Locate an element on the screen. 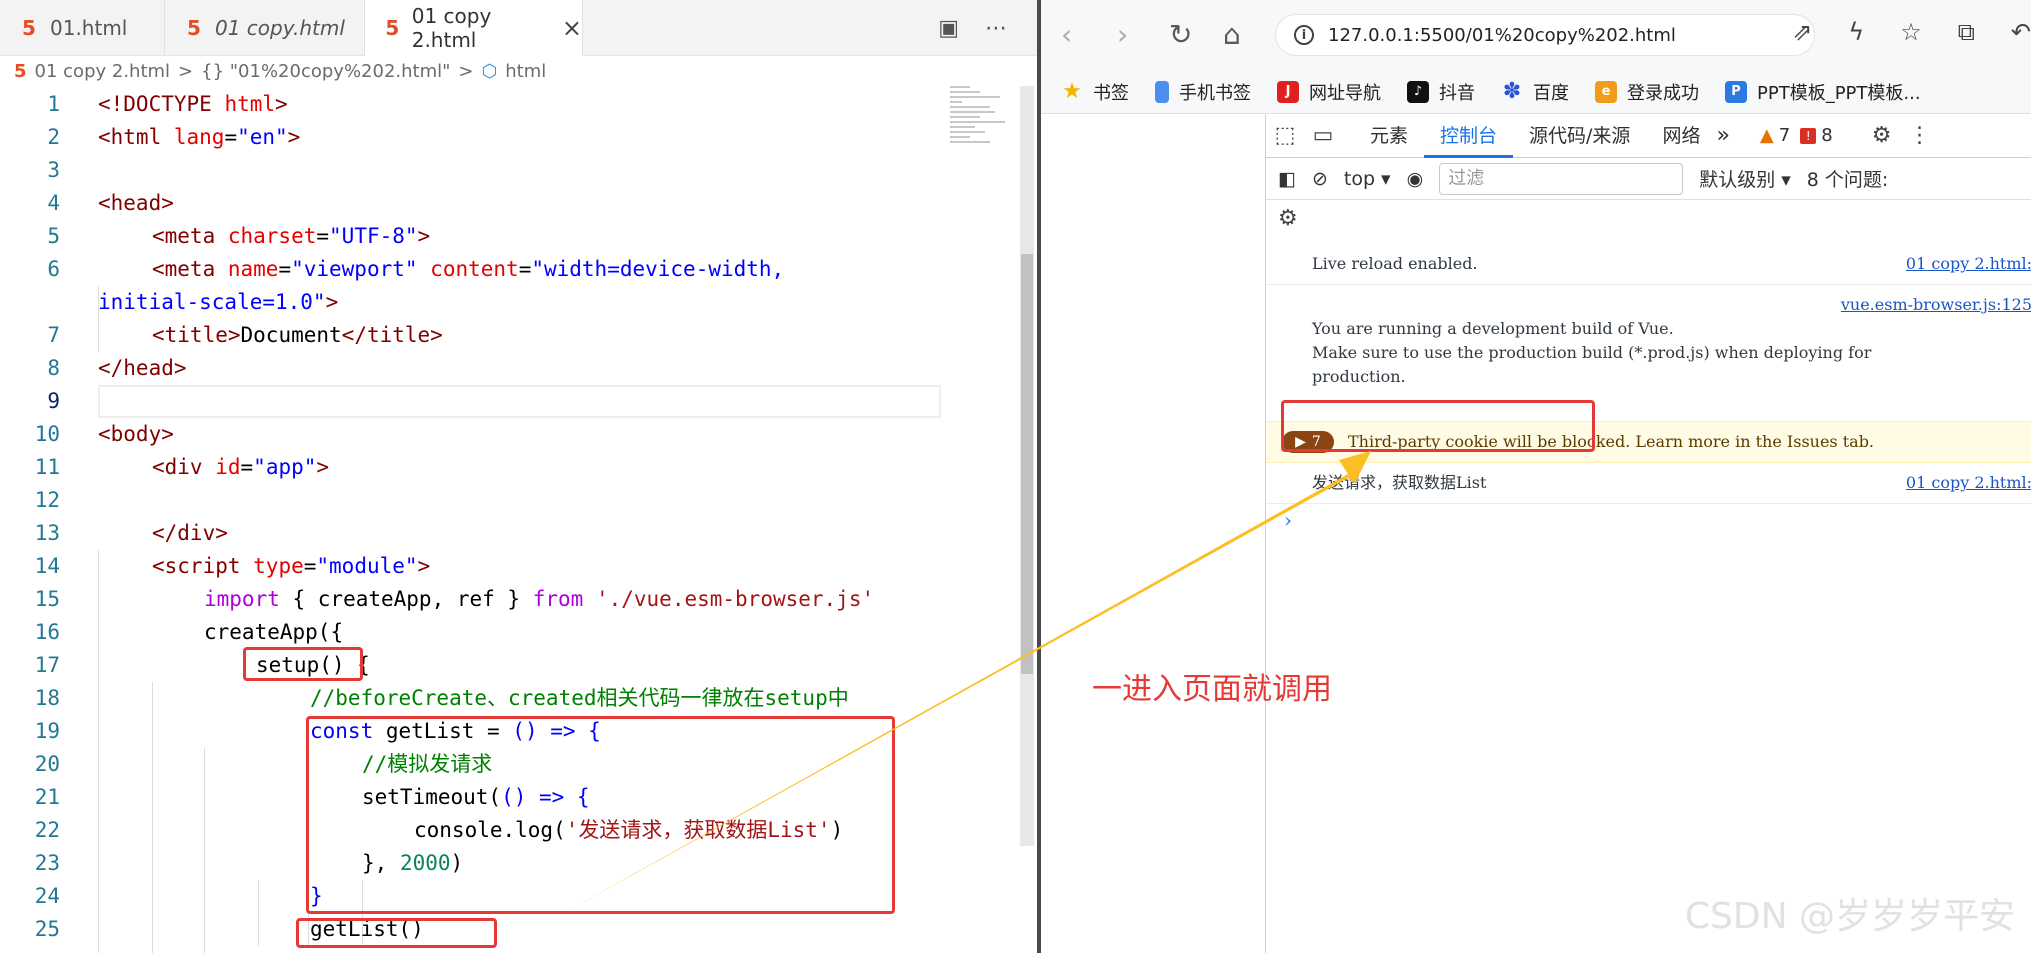 This screenshot has width=2031, height=953. bookmark-item: ✽ 百度 is located at coordinates (1535, 92).